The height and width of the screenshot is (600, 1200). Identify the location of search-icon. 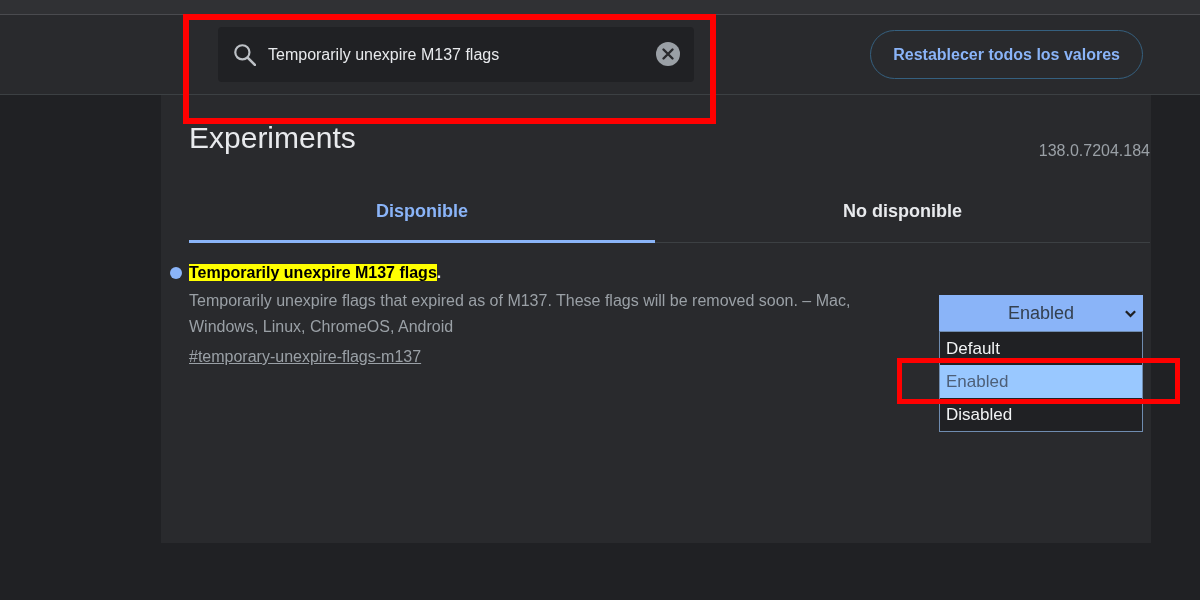
(244, 54).